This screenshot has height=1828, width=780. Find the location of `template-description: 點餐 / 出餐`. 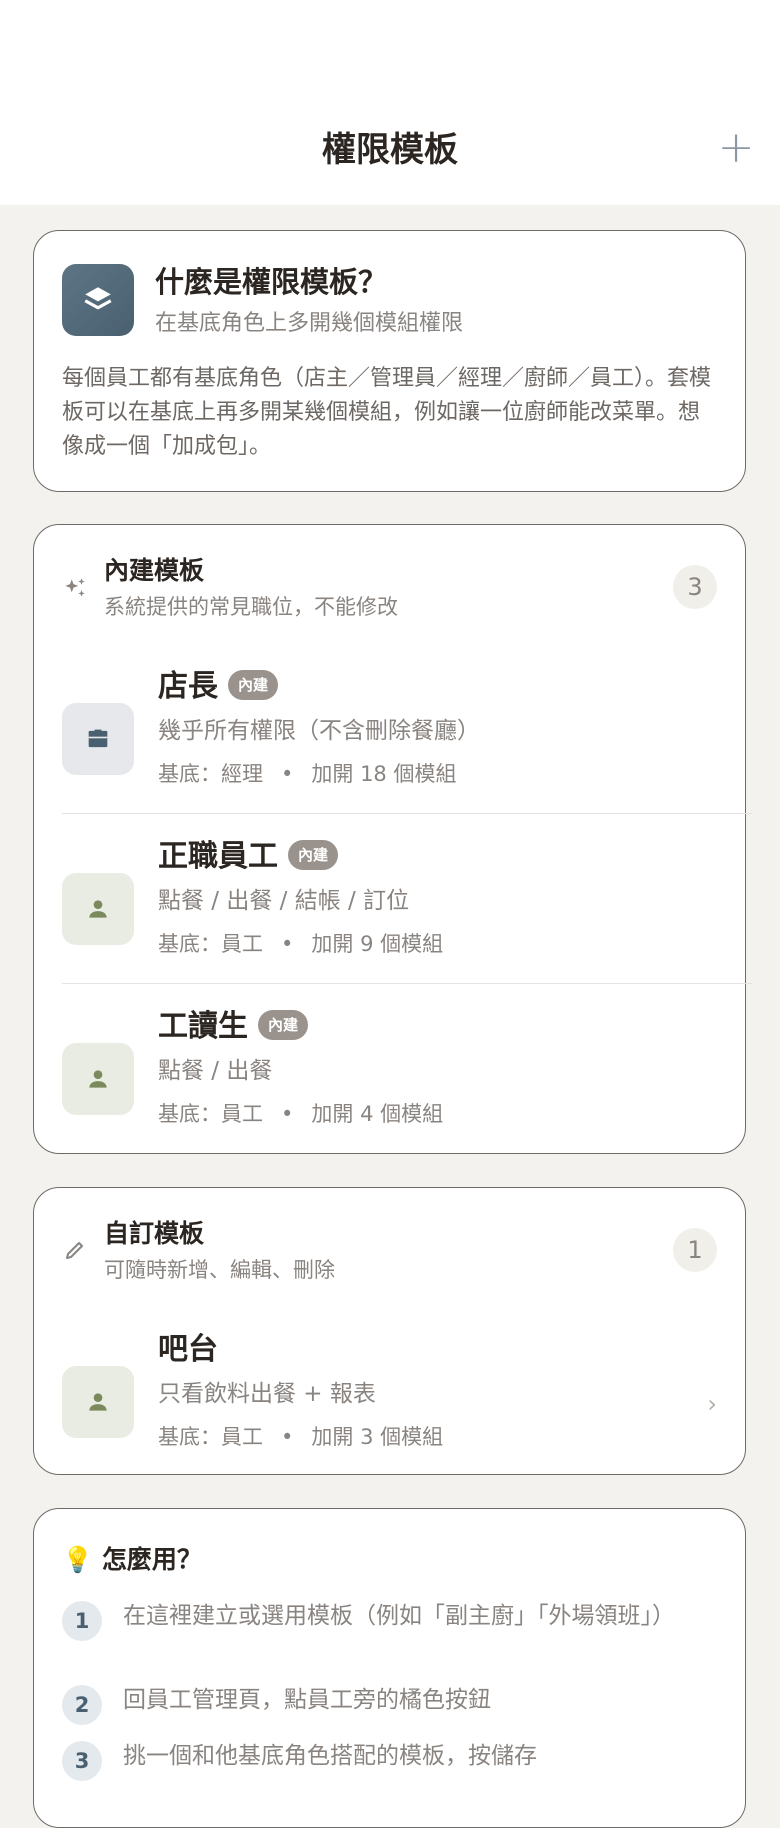

template-description: 點餐 / 出餐 is located at coordinates (215, 1071).